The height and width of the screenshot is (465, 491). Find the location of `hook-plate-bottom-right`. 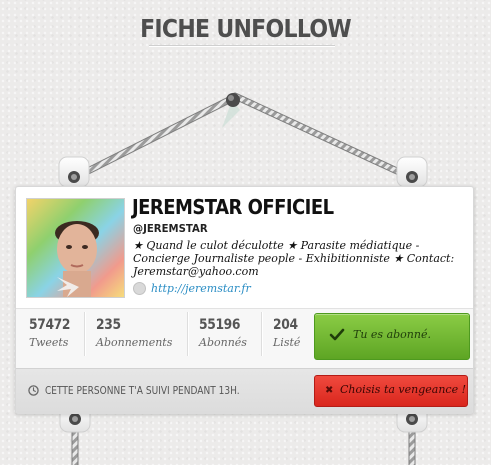

hook-plate-bottom-right is located at coordinates (412, 435).